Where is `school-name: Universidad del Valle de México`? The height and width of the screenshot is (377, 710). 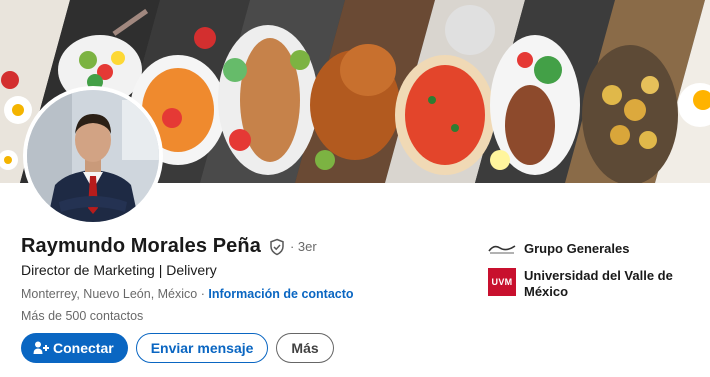 school-name: Universidad del Valle de México is located at coordinates (598, 283).